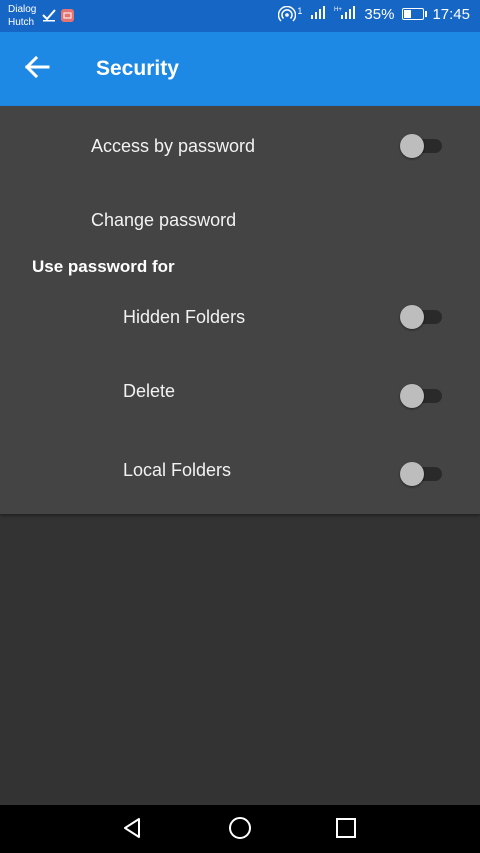 This screenshot has height=853, width=480. Describe the element at coordinates (290, 14) in the screenshot. I see `hotspot-icon: 1` at that location.